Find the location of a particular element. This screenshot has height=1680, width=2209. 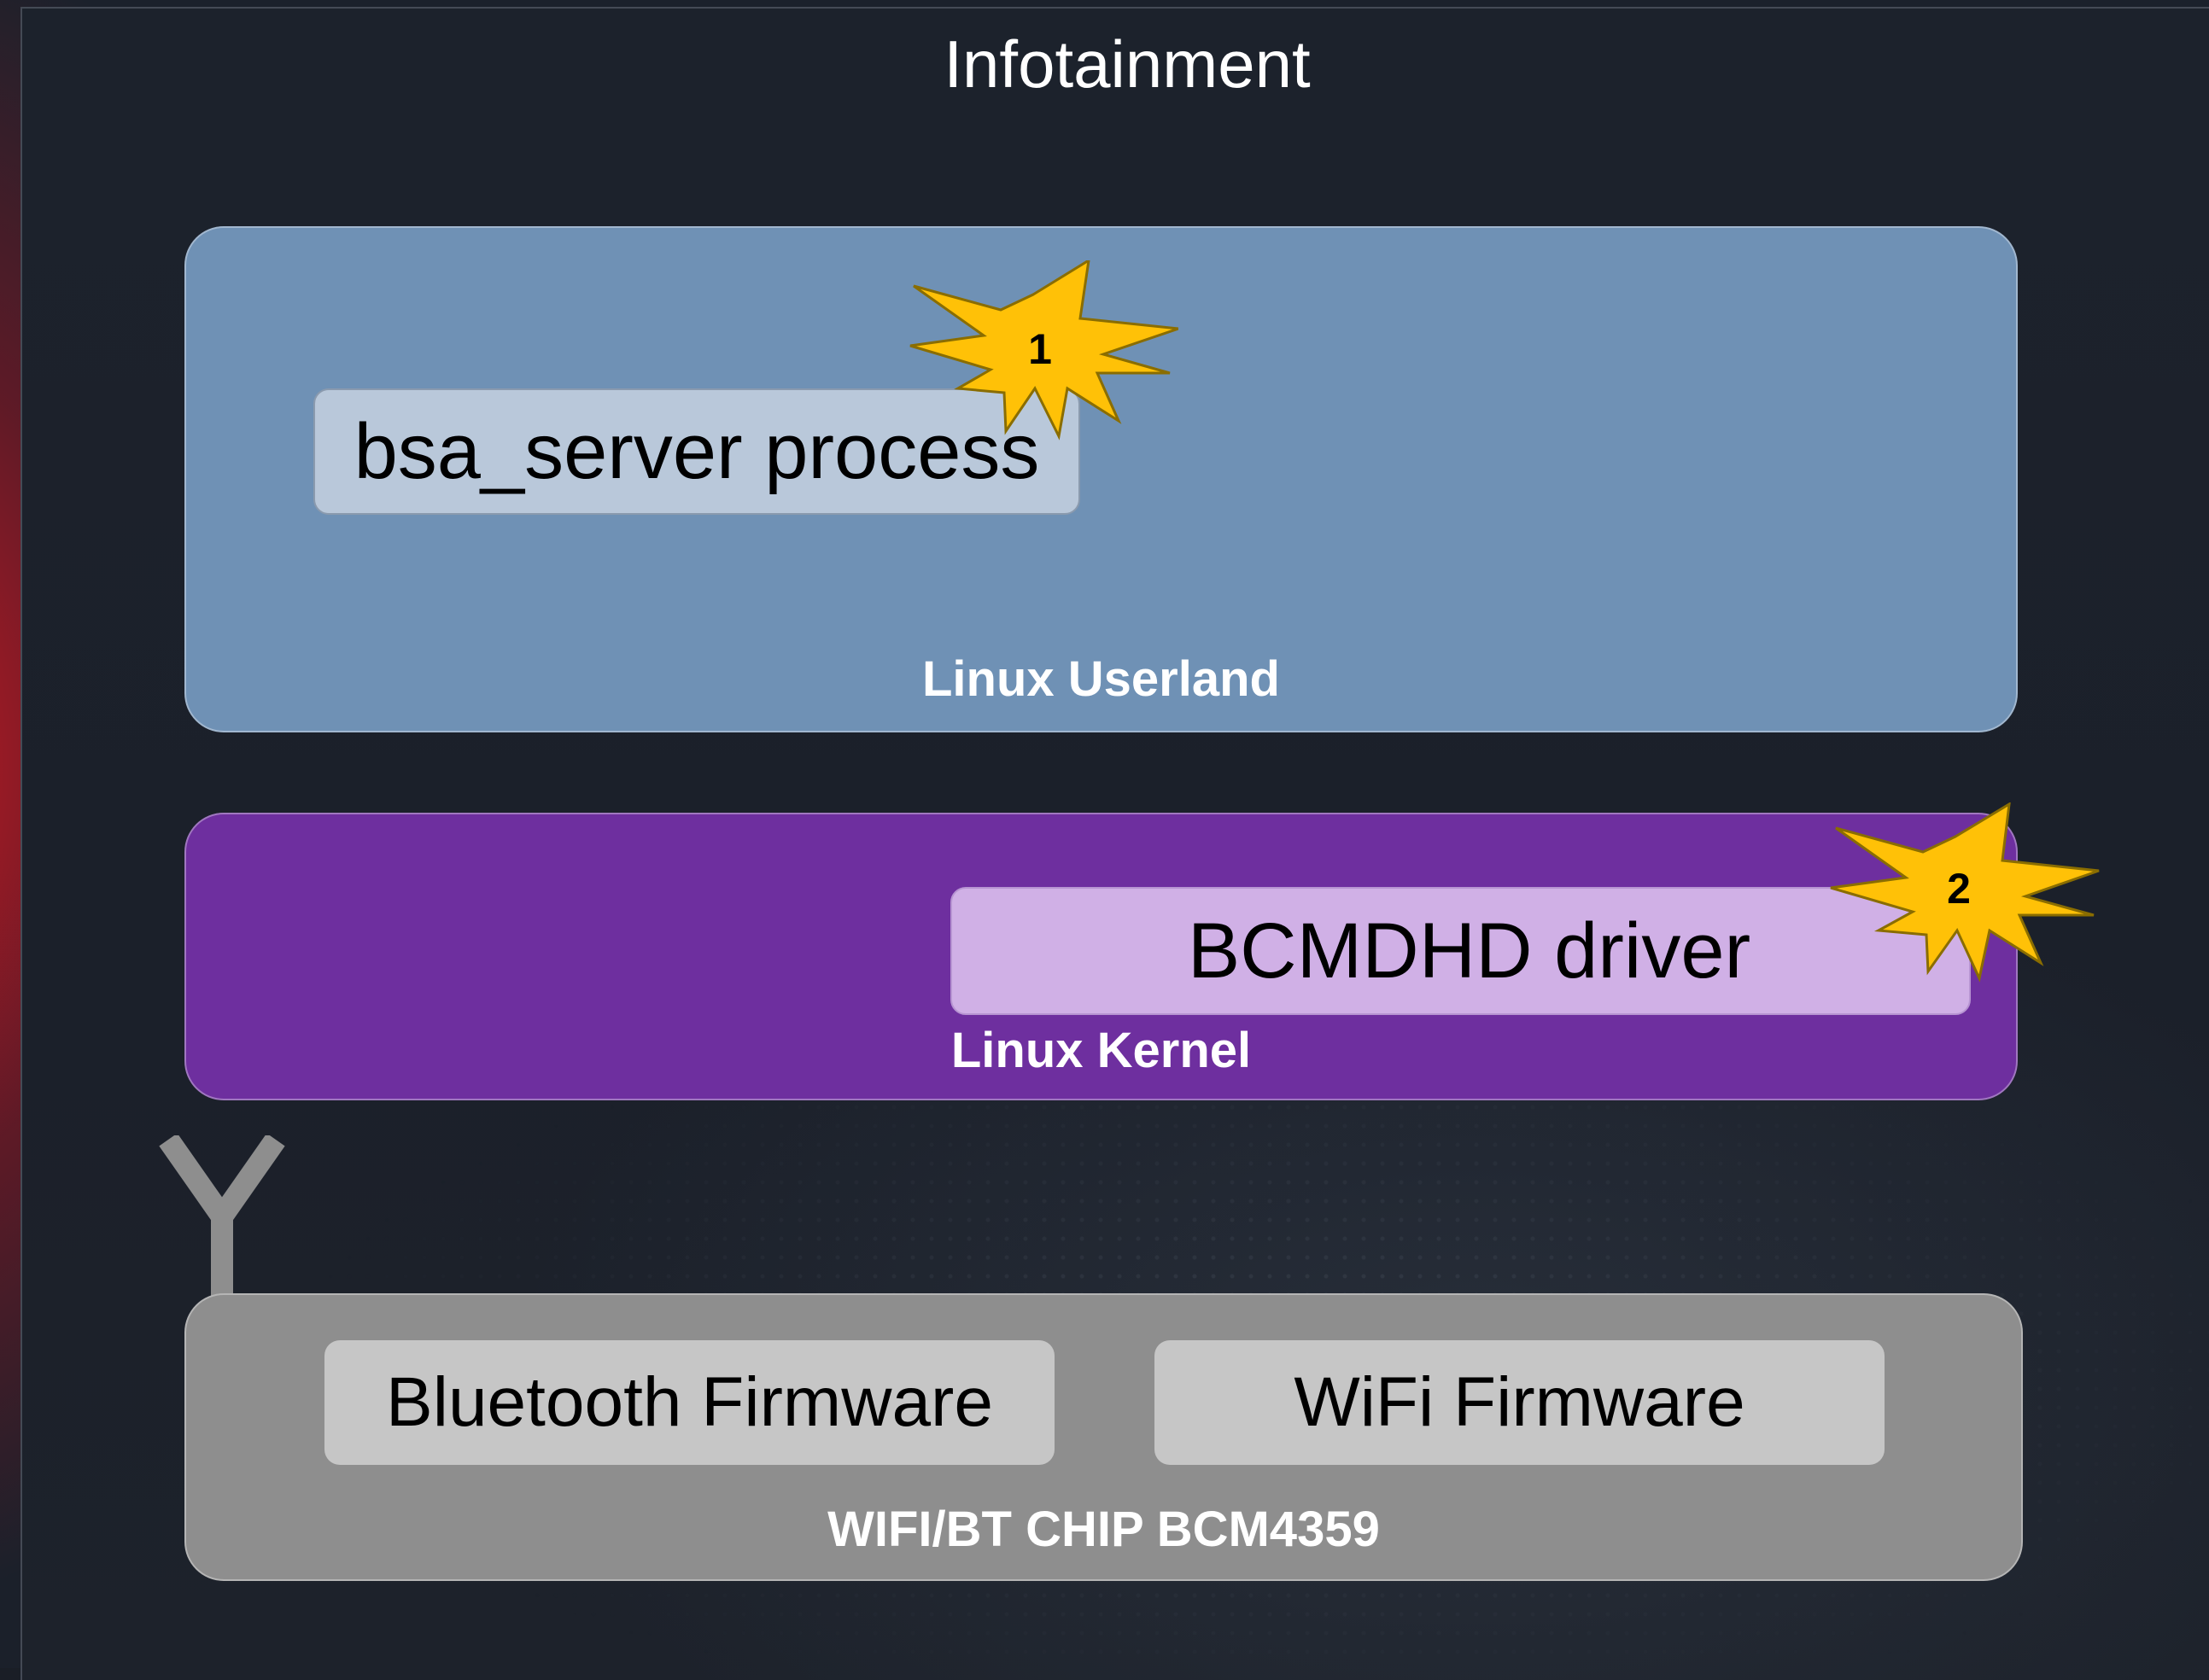

userland-label: Linux Userland is located at coordinates (1101, 679).